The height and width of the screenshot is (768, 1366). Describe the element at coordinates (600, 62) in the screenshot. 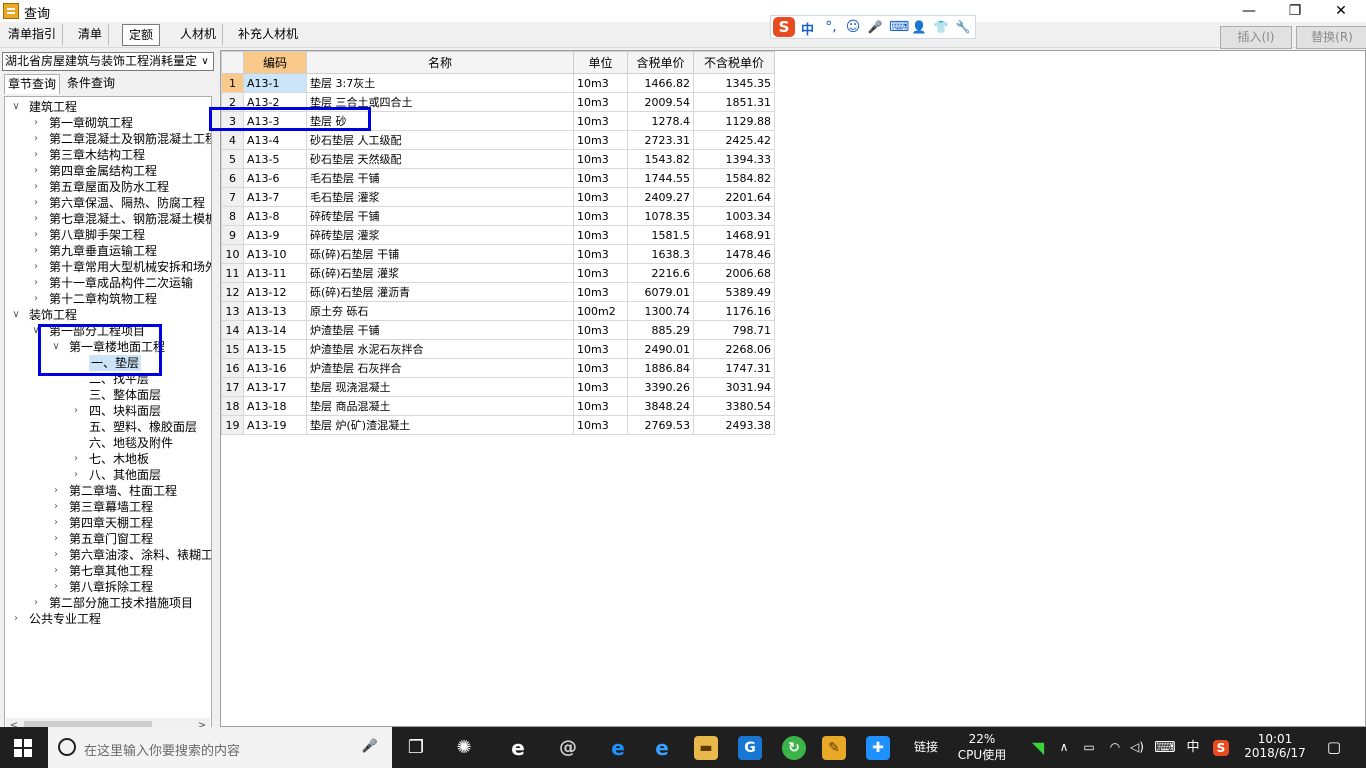

I see `header-unit: 单位` at that location.